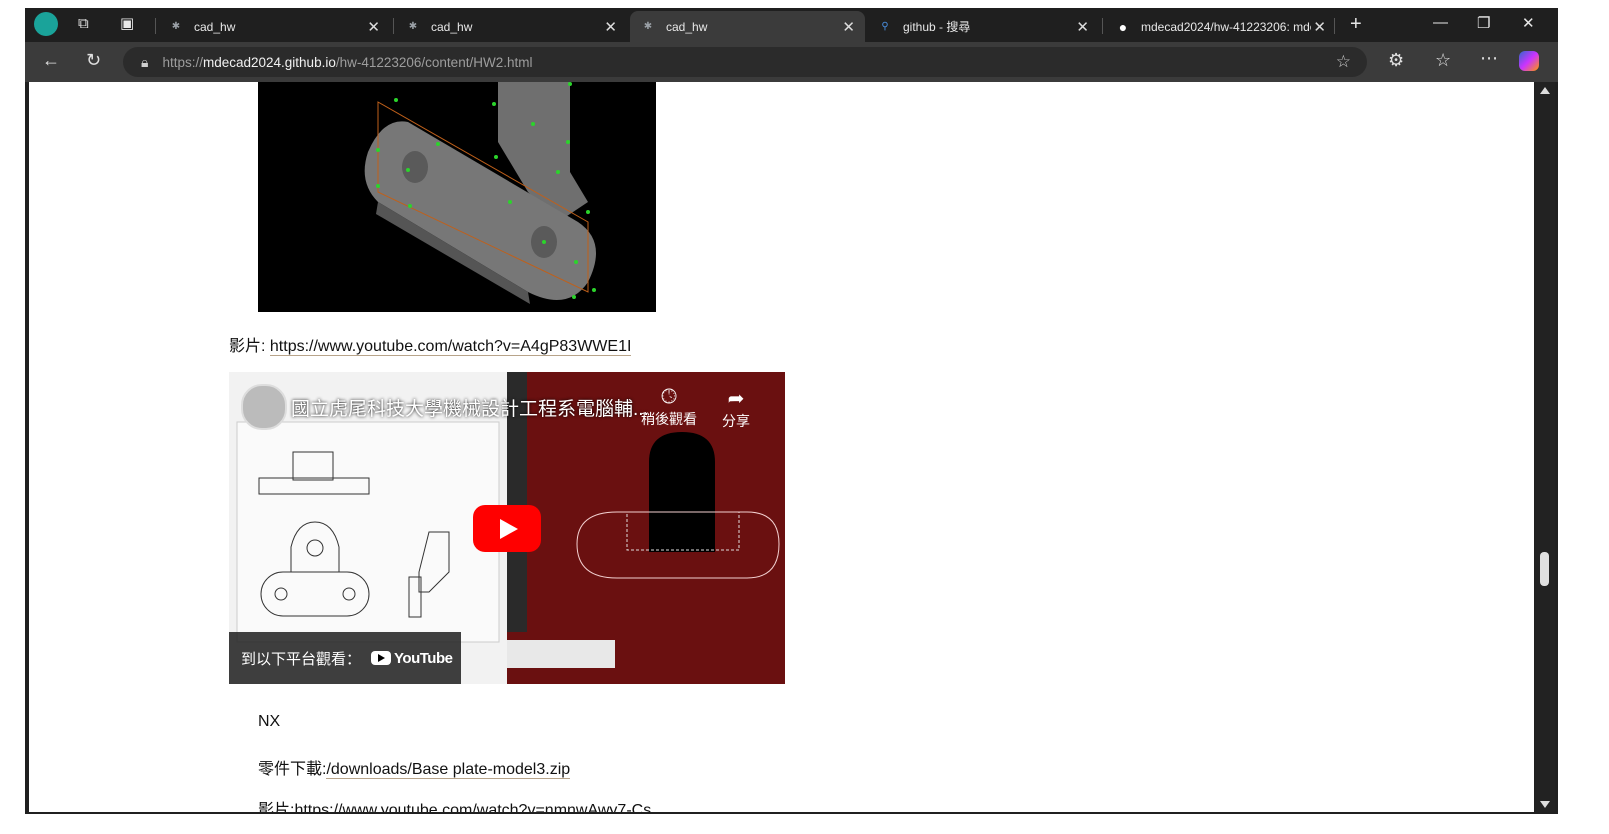  I want to click on share-button: ➦ 分享, so click(736, 408).